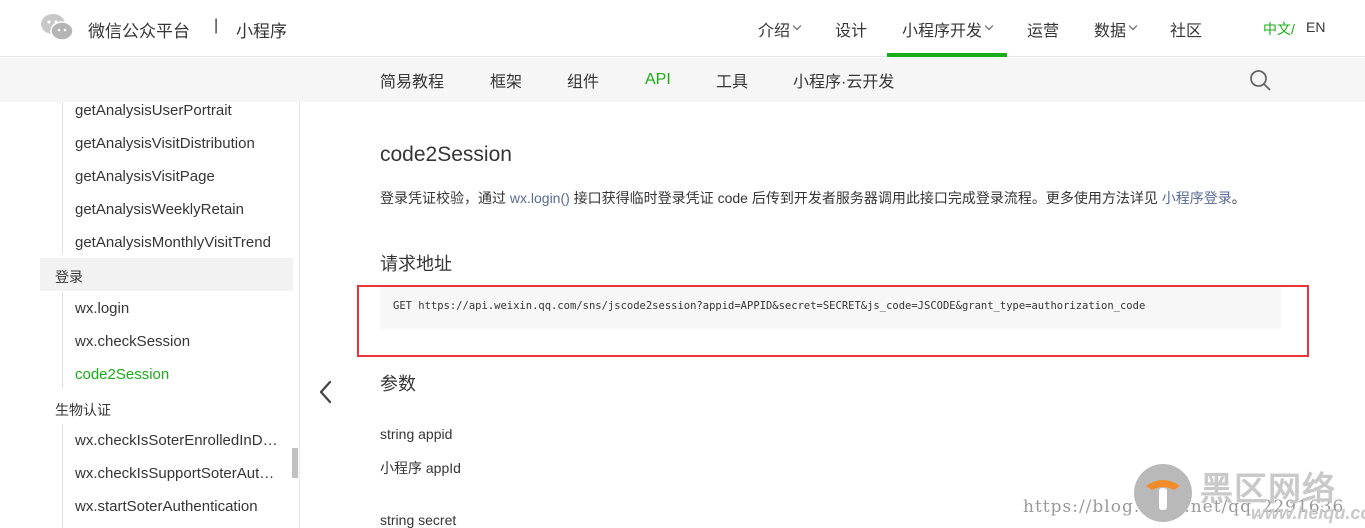  I want to click on wx-login-link: wx.login(), so click(540, 198).